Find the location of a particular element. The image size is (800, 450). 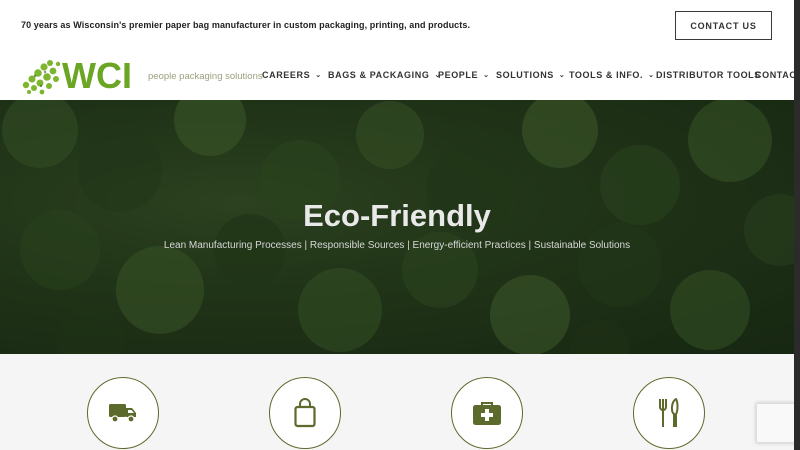

medical-kit-icon is located at coordinates (487, 413).